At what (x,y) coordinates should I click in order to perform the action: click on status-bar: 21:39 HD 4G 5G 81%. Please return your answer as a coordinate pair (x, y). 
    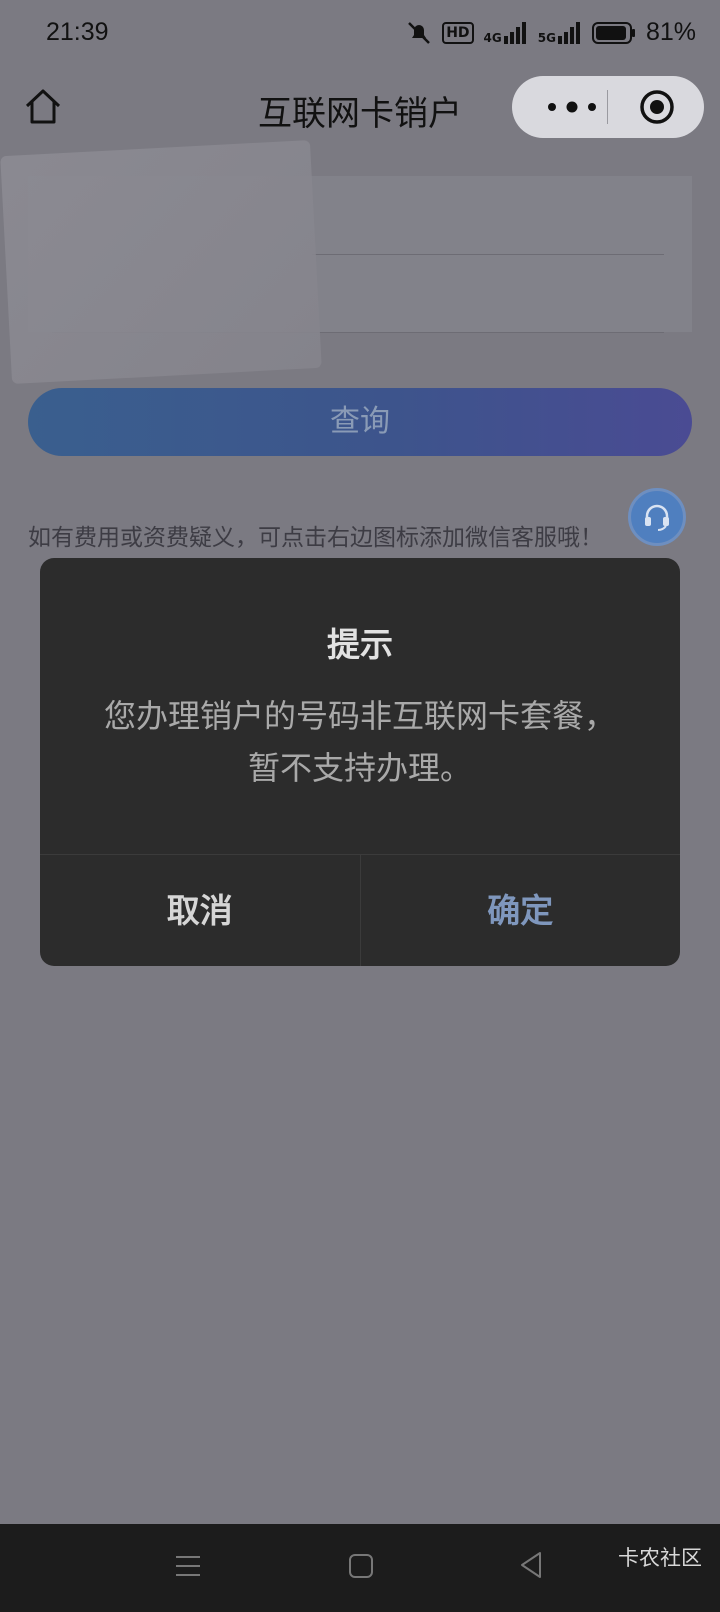
    Looking at the image, I should click on (360, 33).